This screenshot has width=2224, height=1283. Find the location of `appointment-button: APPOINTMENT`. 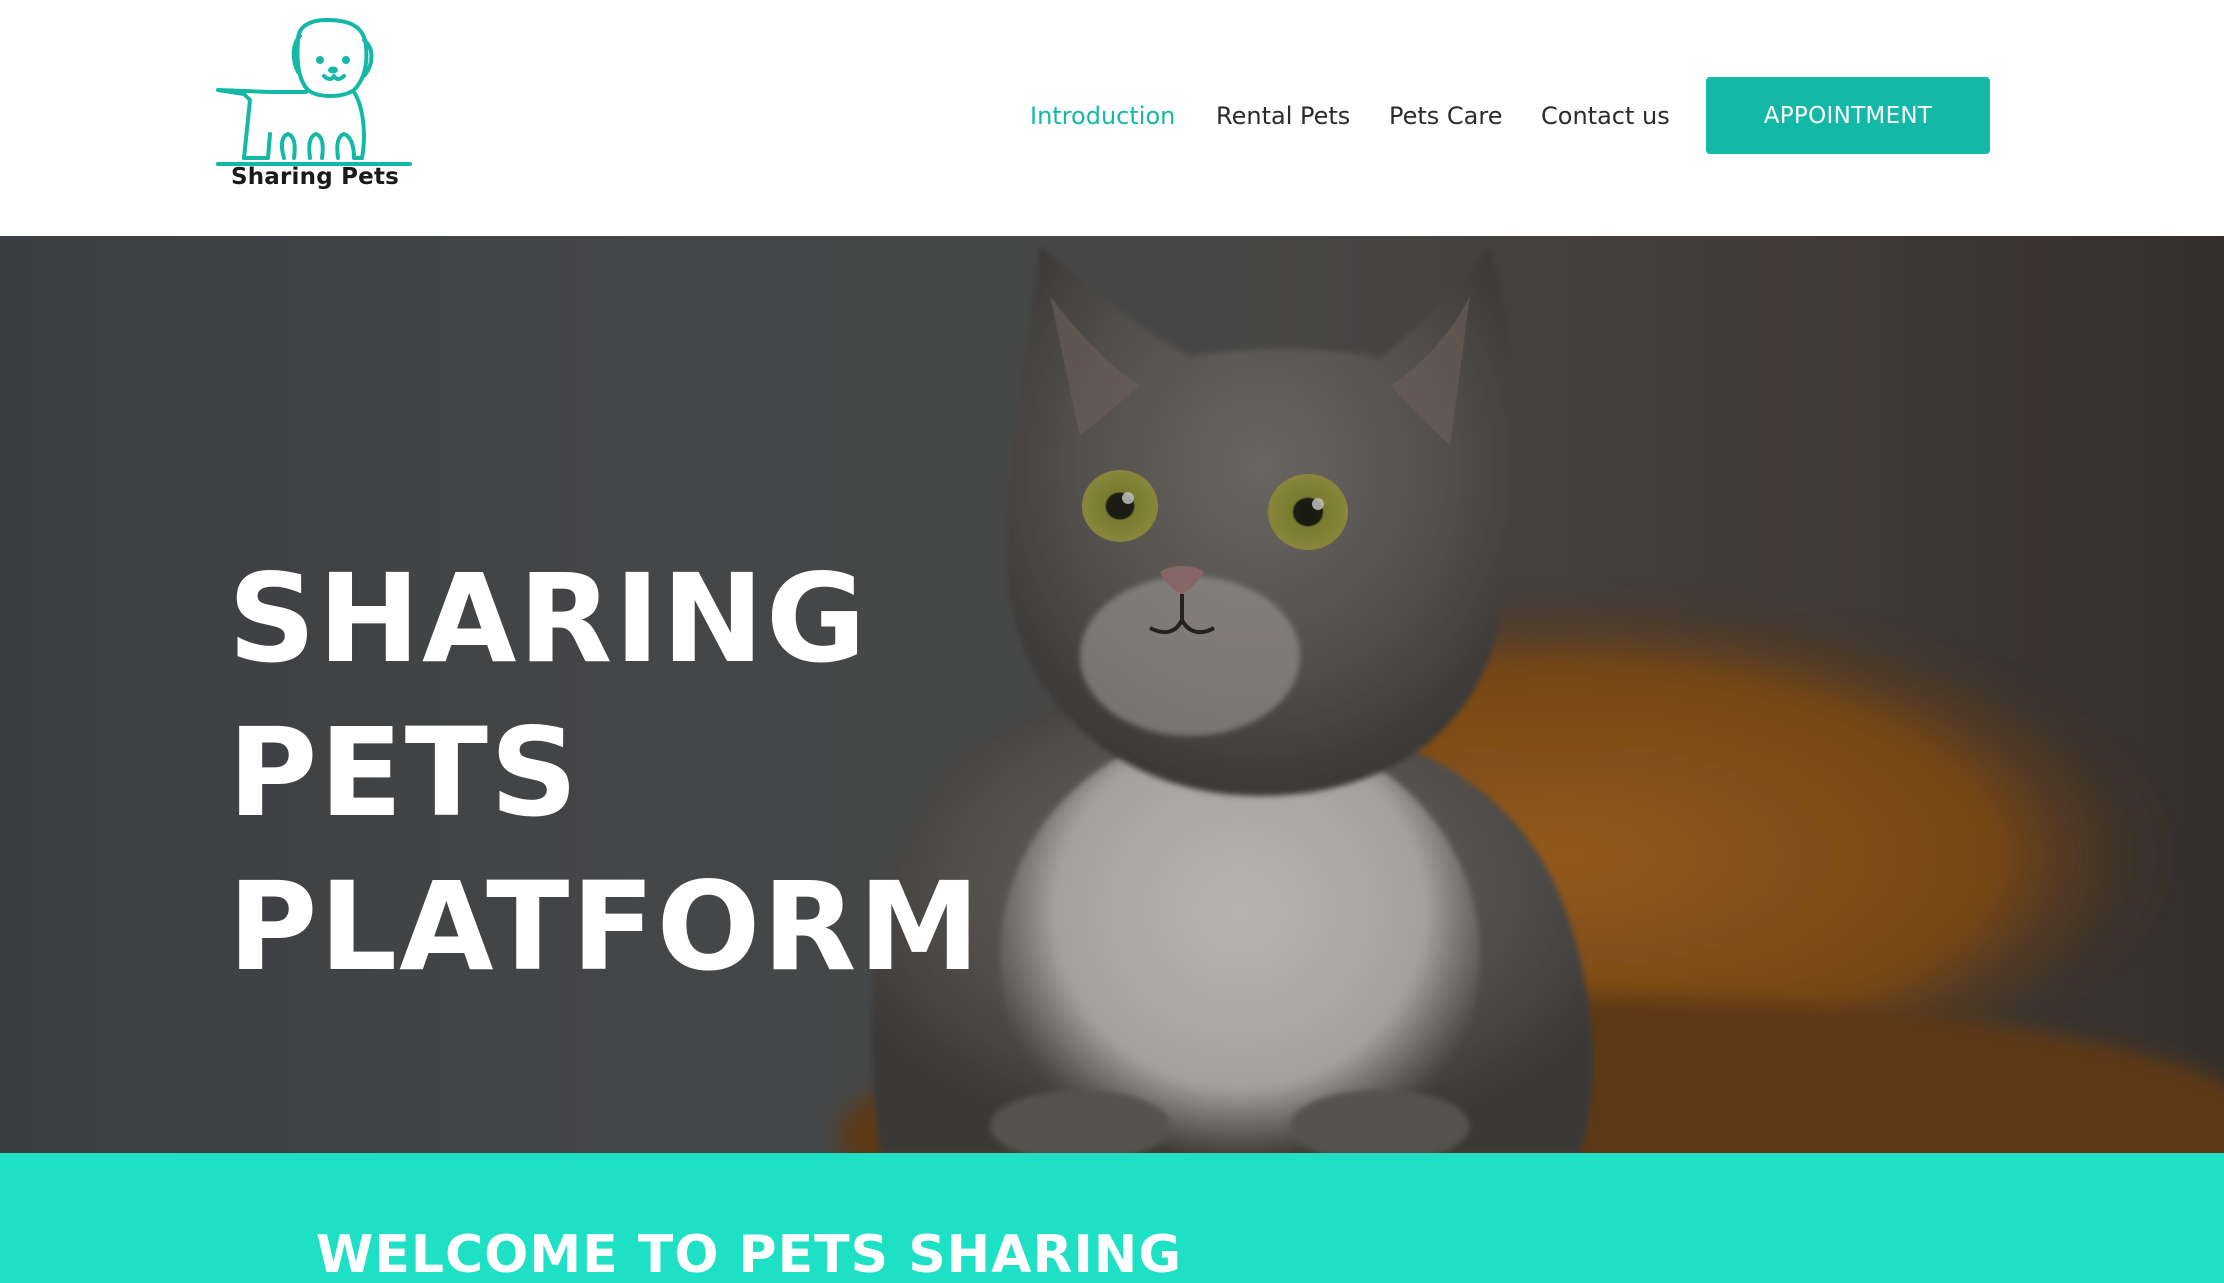

appointment-button: APPOINTMENT is located at coordinates (1848, 115).